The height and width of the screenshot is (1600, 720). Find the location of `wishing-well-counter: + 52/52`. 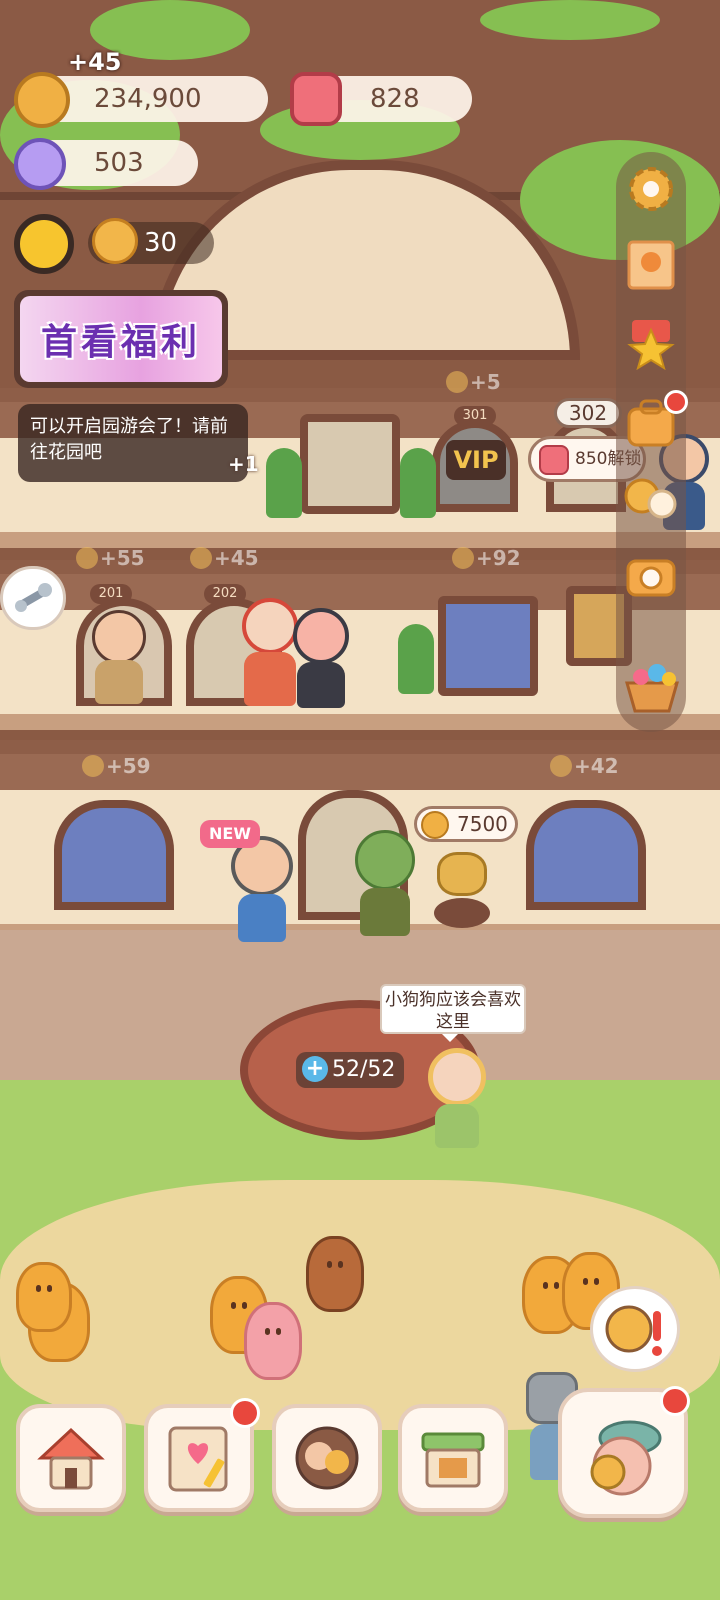

wishing-well-counter: + 52/52 is located at coordinates (350, 1070).